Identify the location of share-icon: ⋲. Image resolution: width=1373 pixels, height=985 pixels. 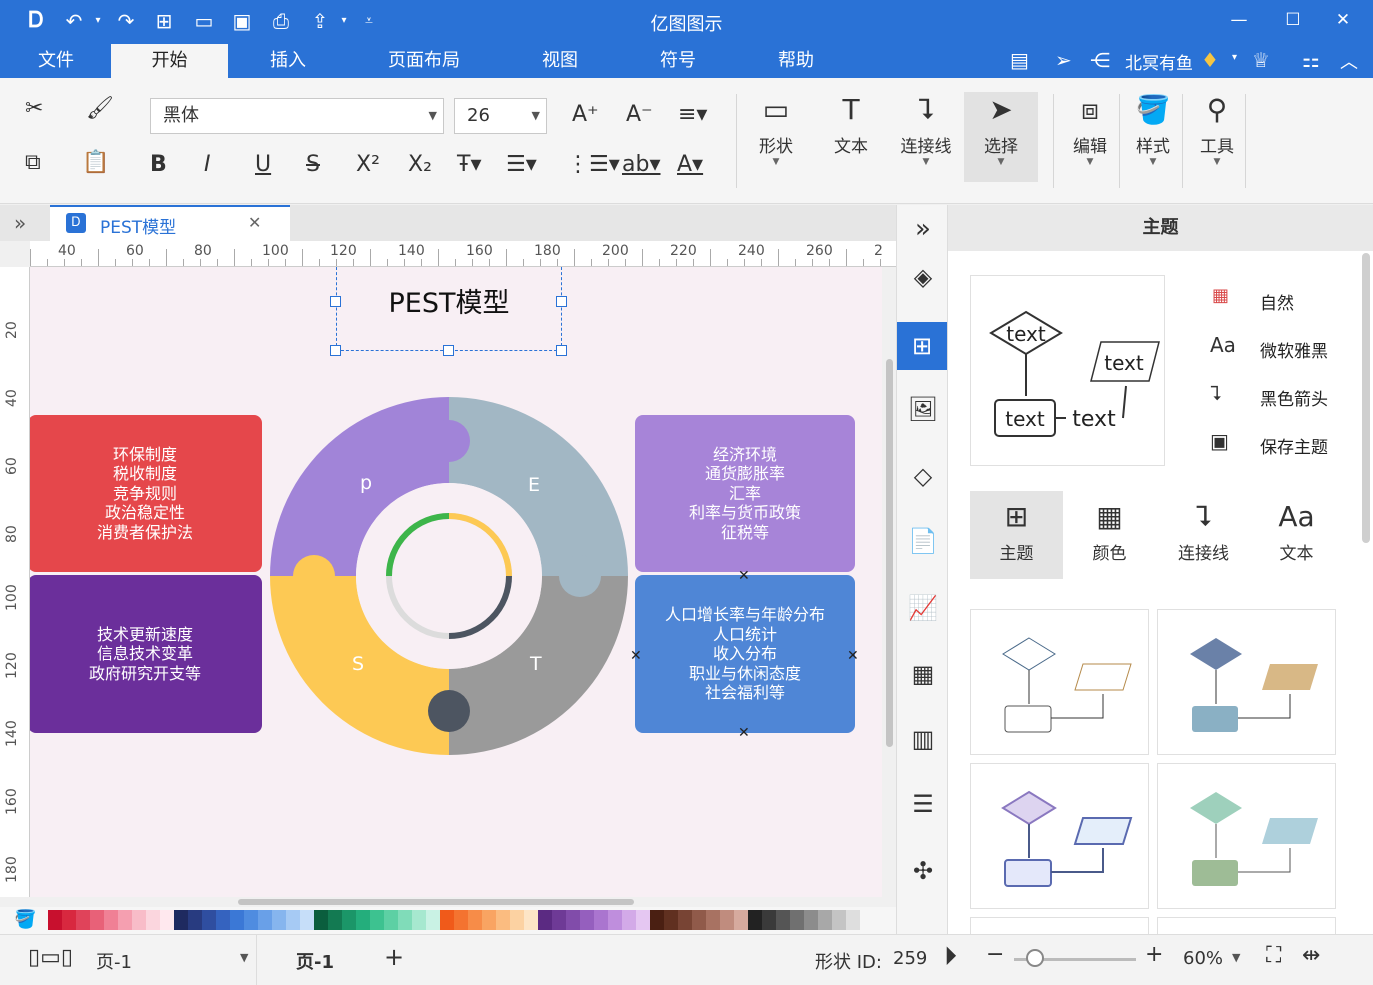
(1100, 60).